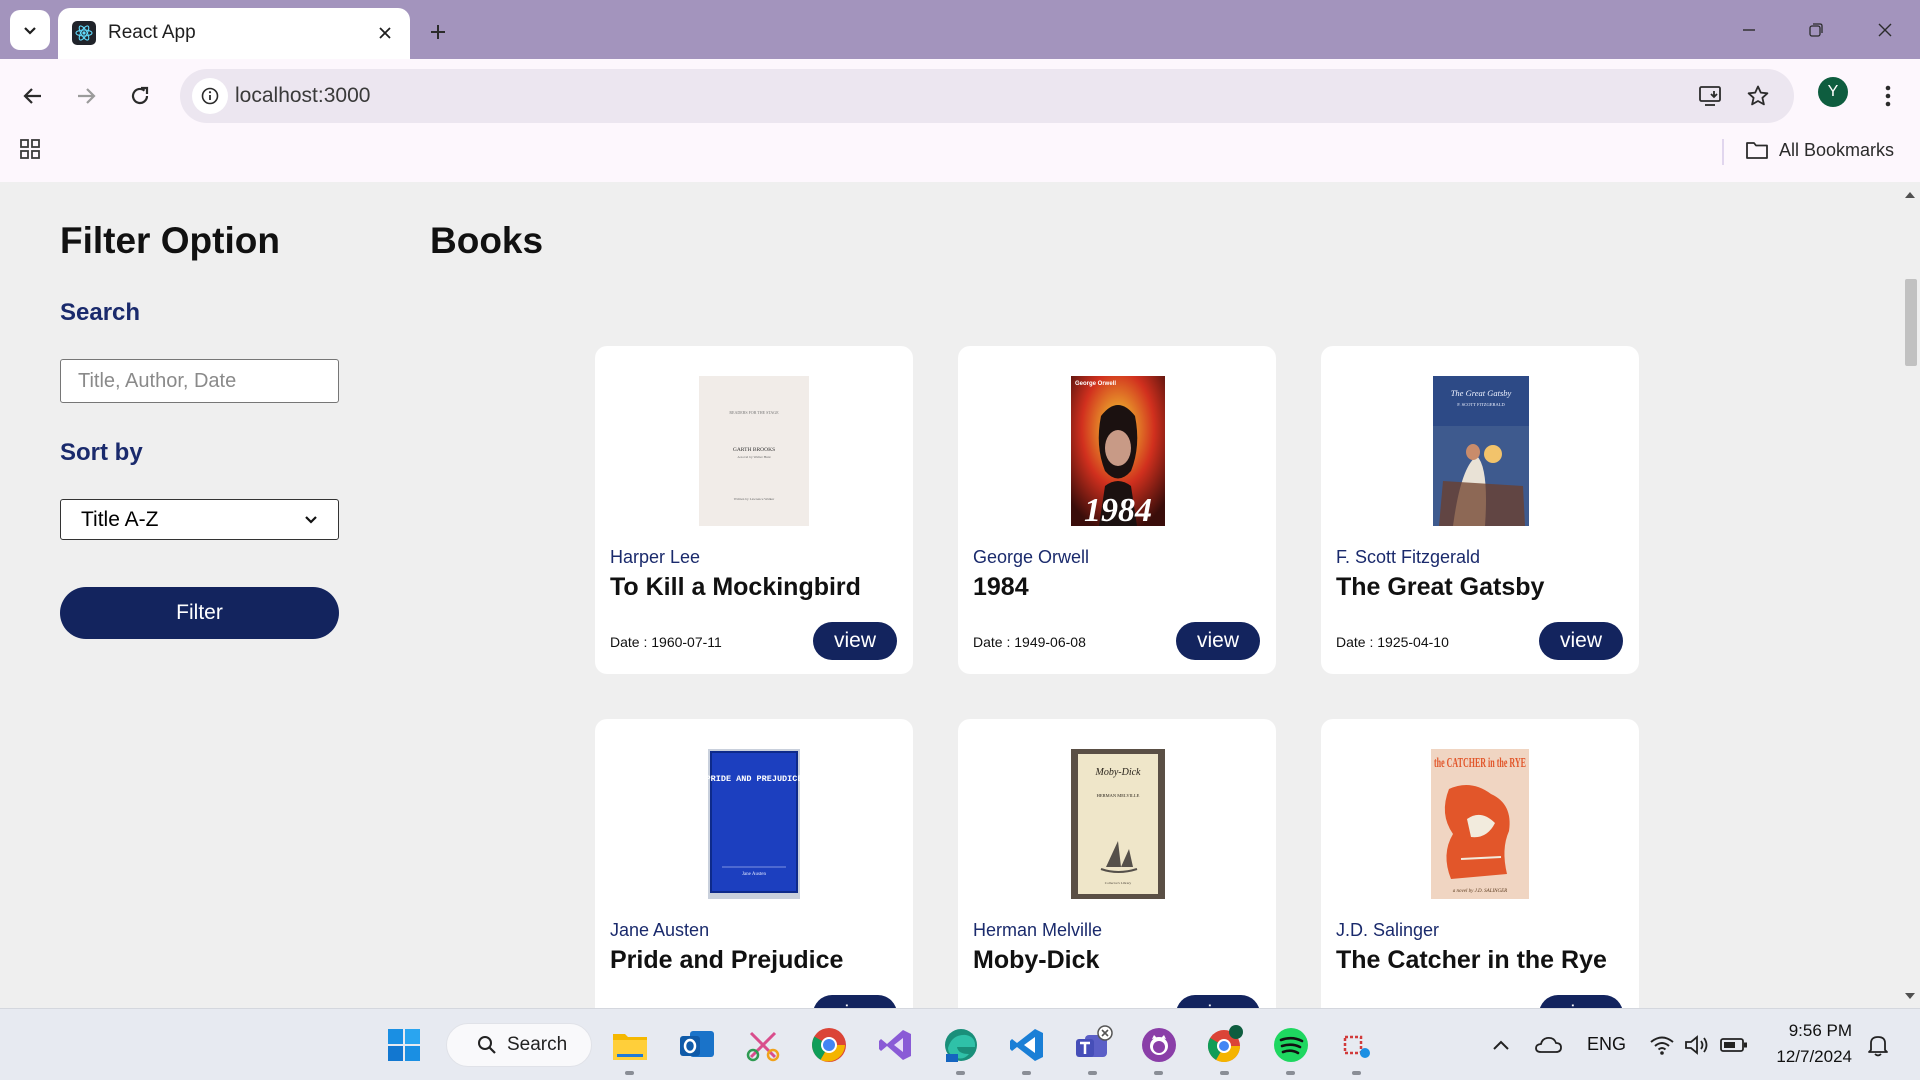 This screenshot has height=1080, width=1920. Describe the element at coordinates (199, 519) in the screenshot. I see `sort-select: Title A-Z` at that location.